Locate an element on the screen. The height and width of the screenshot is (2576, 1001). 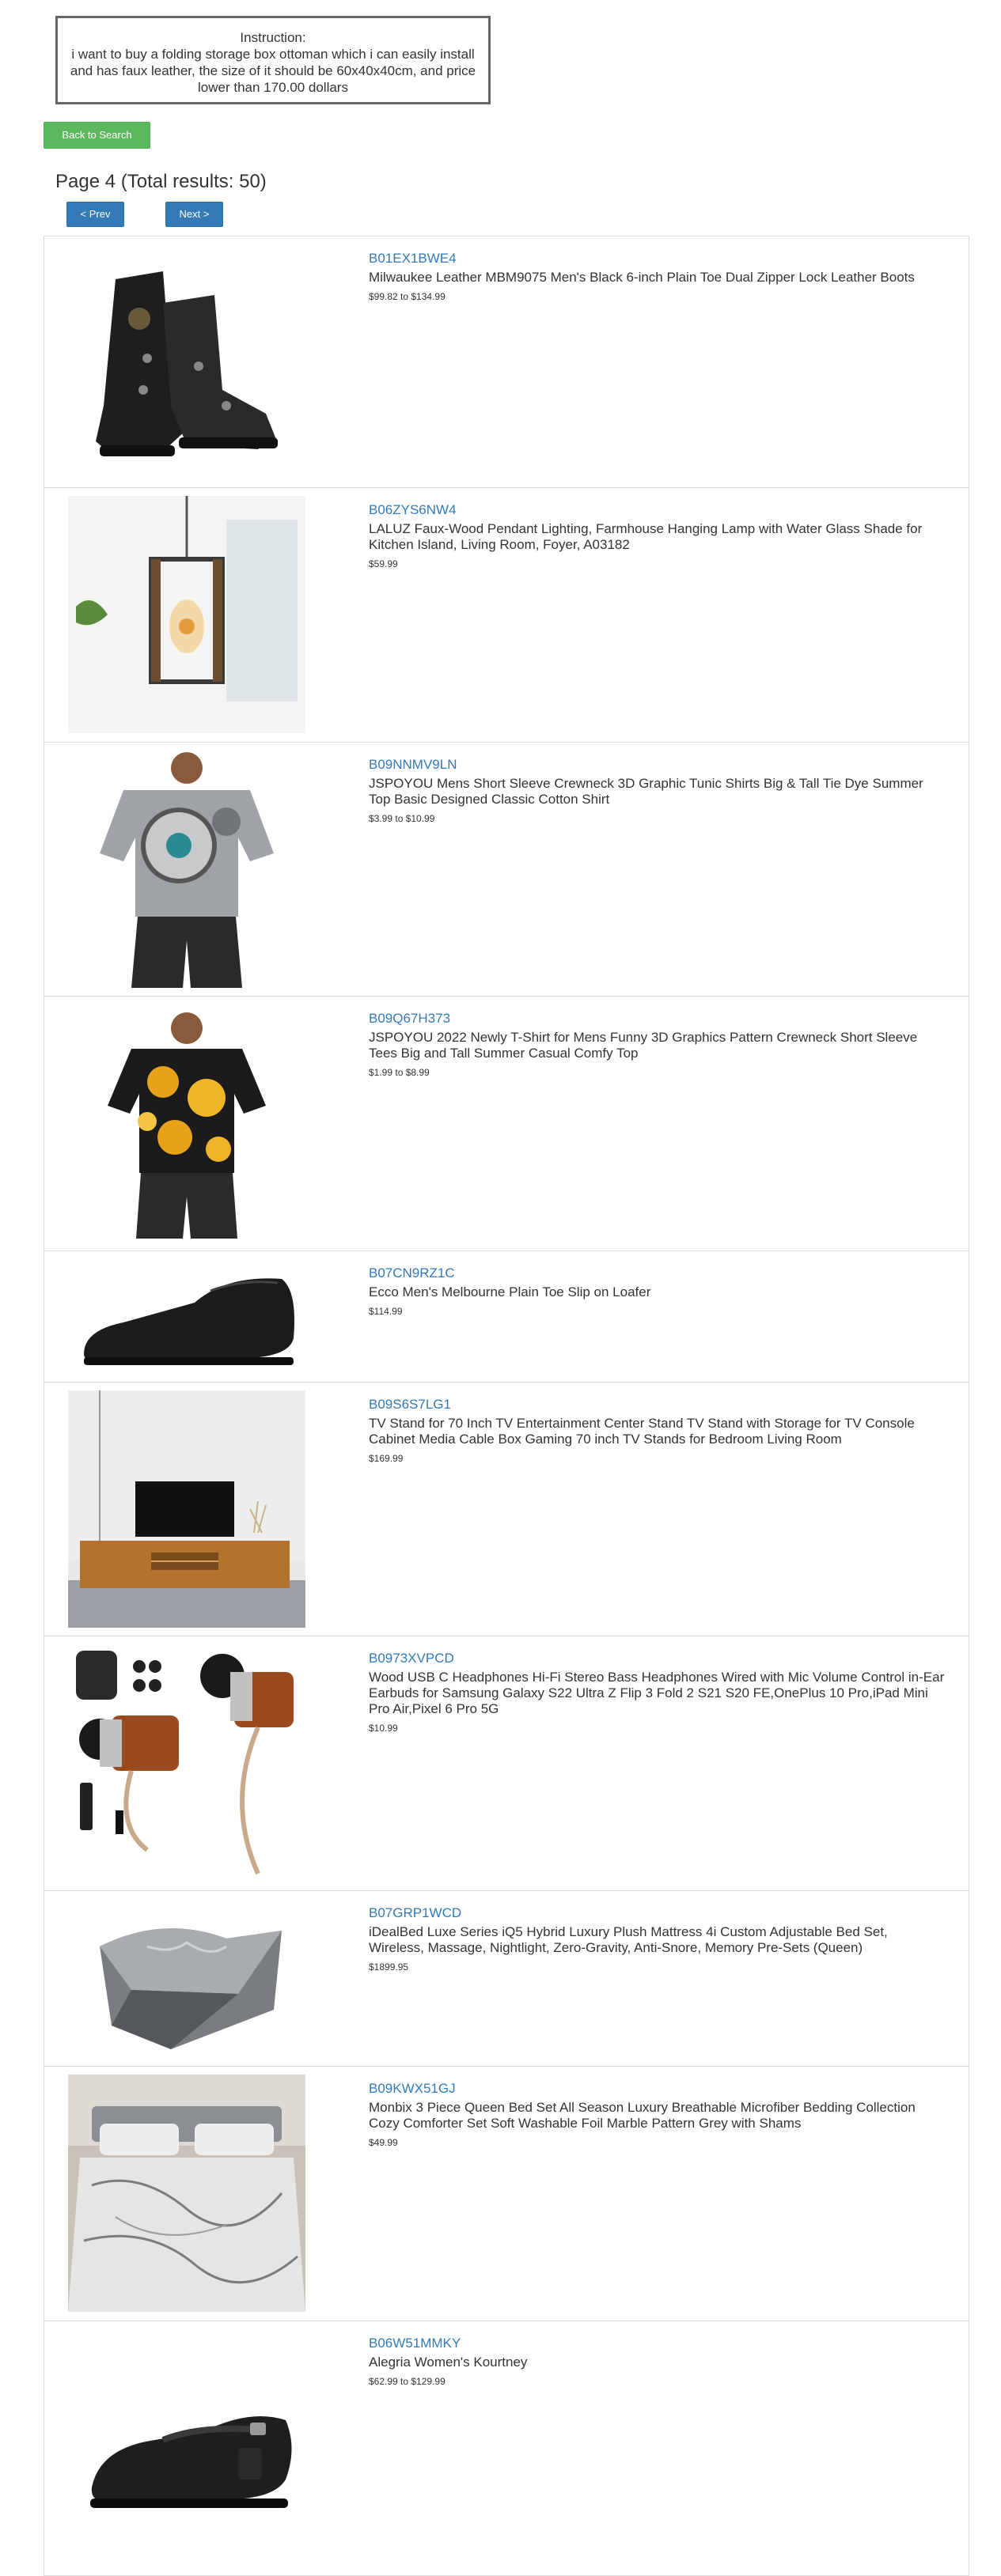
product-asin-link: B06ZYS6NW4 is located at coordinates (657, 510).